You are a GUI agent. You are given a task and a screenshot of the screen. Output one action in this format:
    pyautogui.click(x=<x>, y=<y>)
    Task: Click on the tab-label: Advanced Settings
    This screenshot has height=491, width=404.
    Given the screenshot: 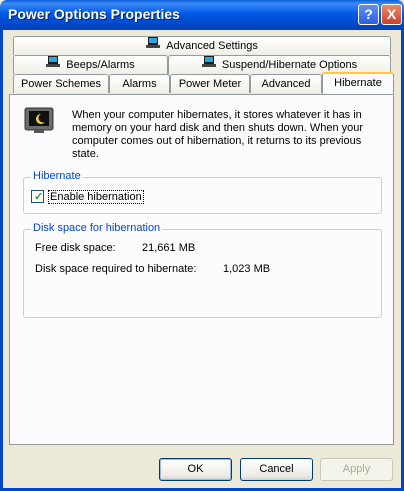 What is the action you would take?
    pyautogui.click(x=212, y=46)
    